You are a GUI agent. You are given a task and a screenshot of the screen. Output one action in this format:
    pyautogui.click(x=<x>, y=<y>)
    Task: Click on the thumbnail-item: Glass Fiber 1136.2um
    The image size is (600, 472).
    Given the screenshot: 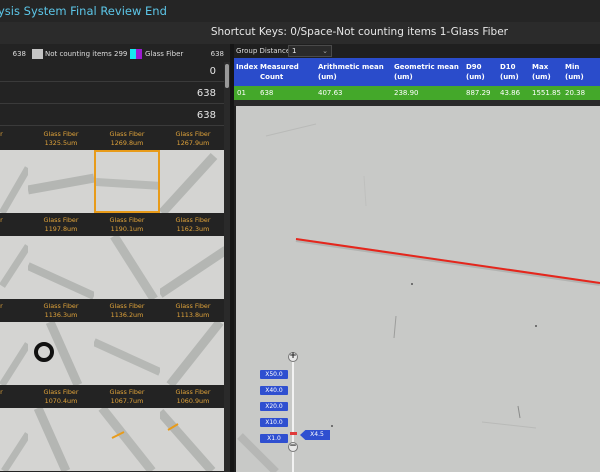 What is the action you would take?
    pyautogui.click(x=127, y=343)
    